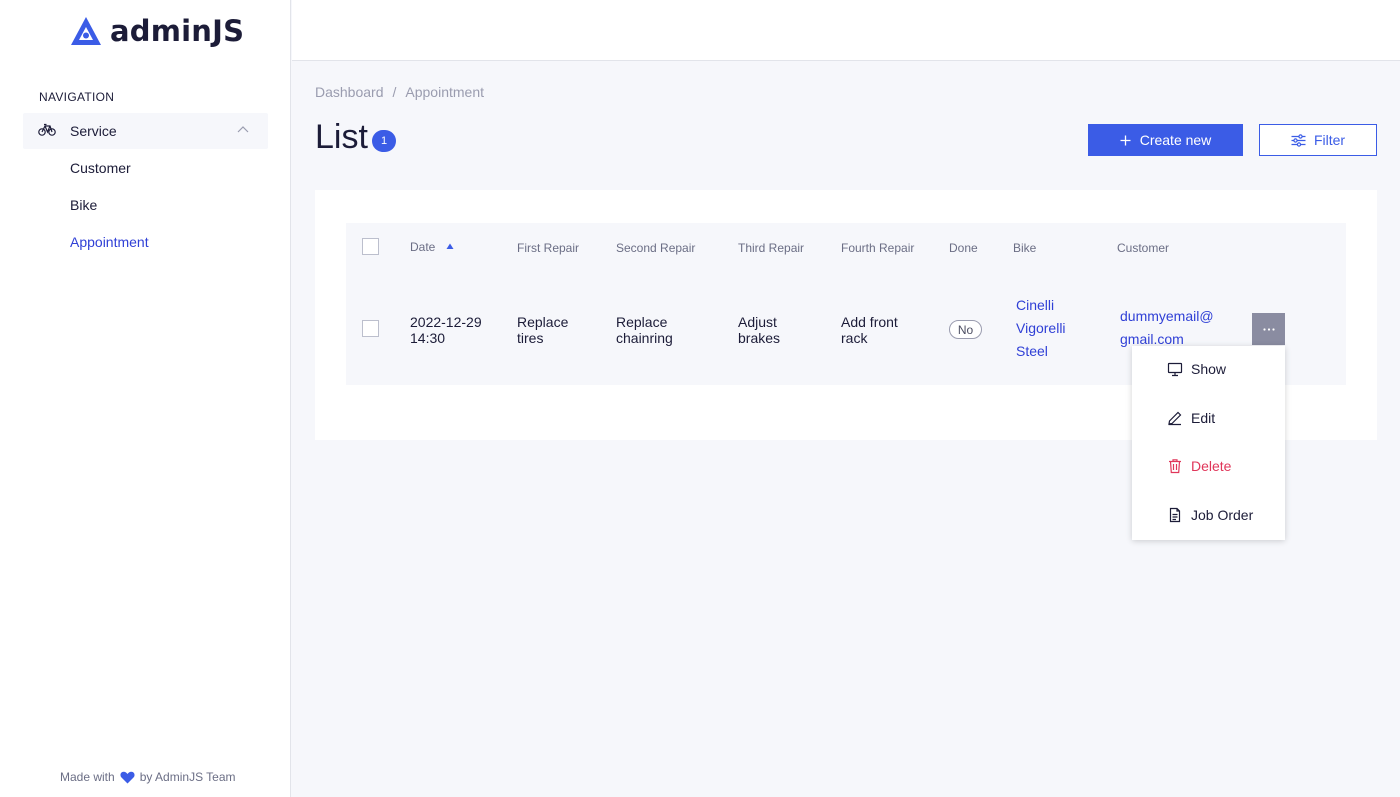 This screenshot has width=1400, height=797. I want to click on create-new-button: Create new, so click(1165, 140).